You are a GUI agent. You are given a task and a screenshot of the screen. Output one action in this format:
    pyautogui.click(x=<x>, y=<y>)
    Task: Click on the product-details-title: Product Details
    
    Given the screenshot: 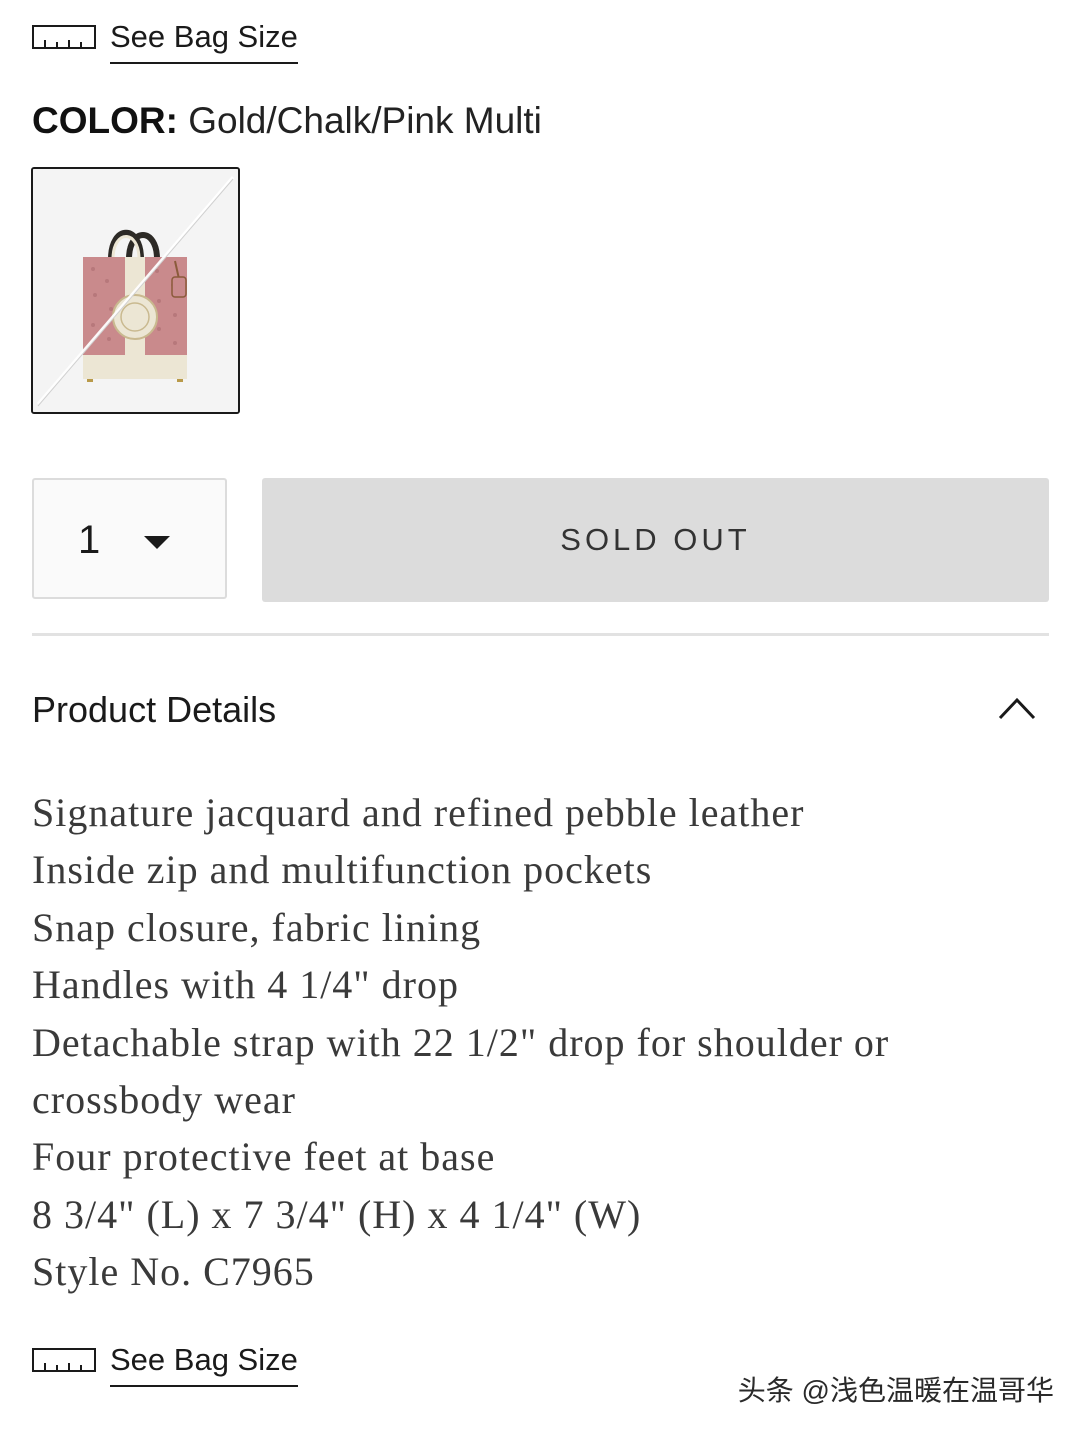 What is the action you would take?
    pyautogui.click(x=154, y=709)
    